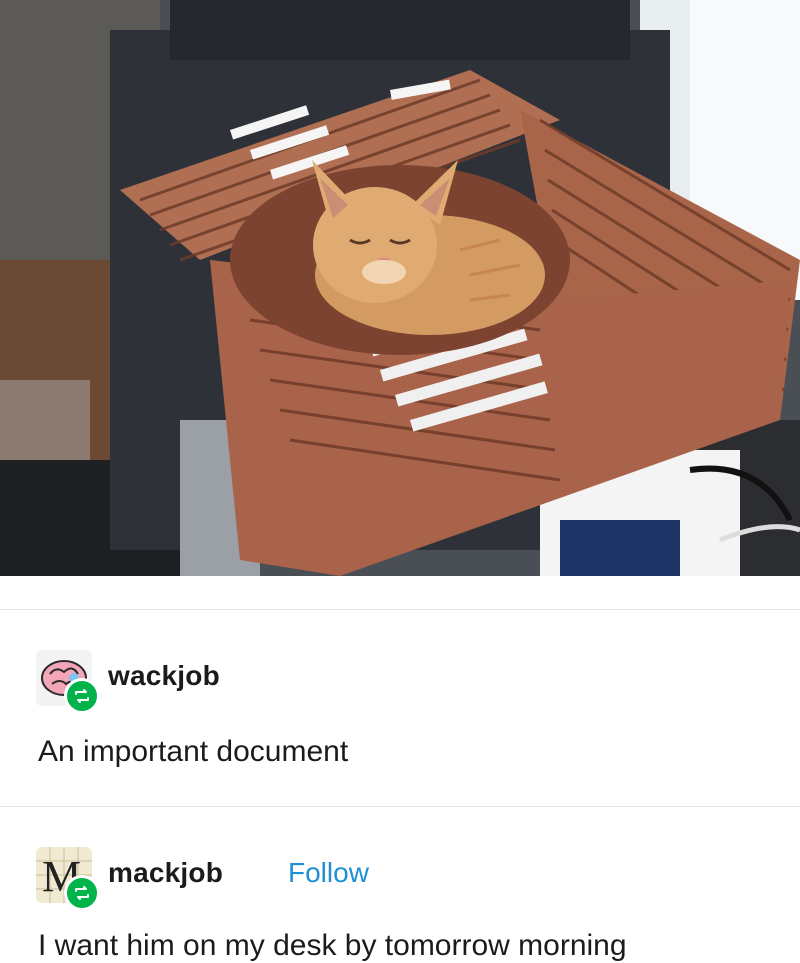  What do you see at coordinates (328, 873) in the screenshot?
I see `follow-button: Follow` at bounding box center [328, 873].